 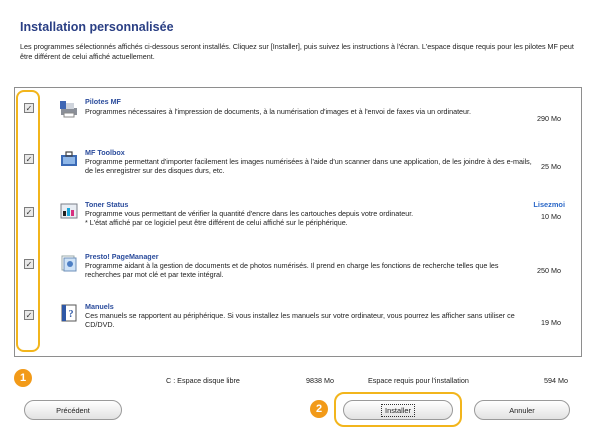 What do you see at coordinates (99, 306) in the screenshot?
I see `program-name: Manuels` at bounding box center [99, 306].